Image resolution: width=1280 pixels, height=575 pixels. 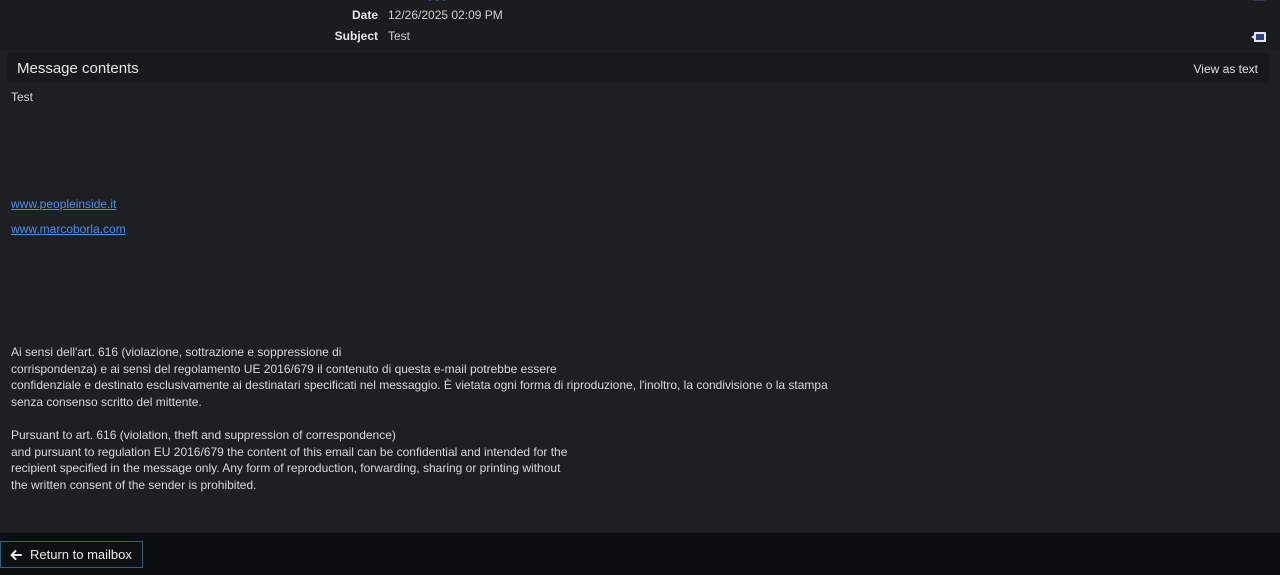 What do you see at coordinates (1259, 37) in the screenshot?
I see `message-popout-icon` at bounding box center [1259, 37].